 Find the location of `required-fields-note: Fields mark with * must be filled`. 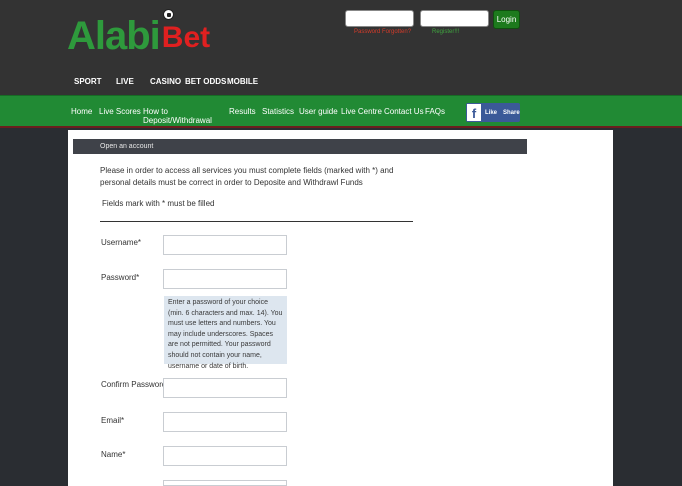

required-fields-note: Fields mark with * must be filled is located at coordinates (158, 203).